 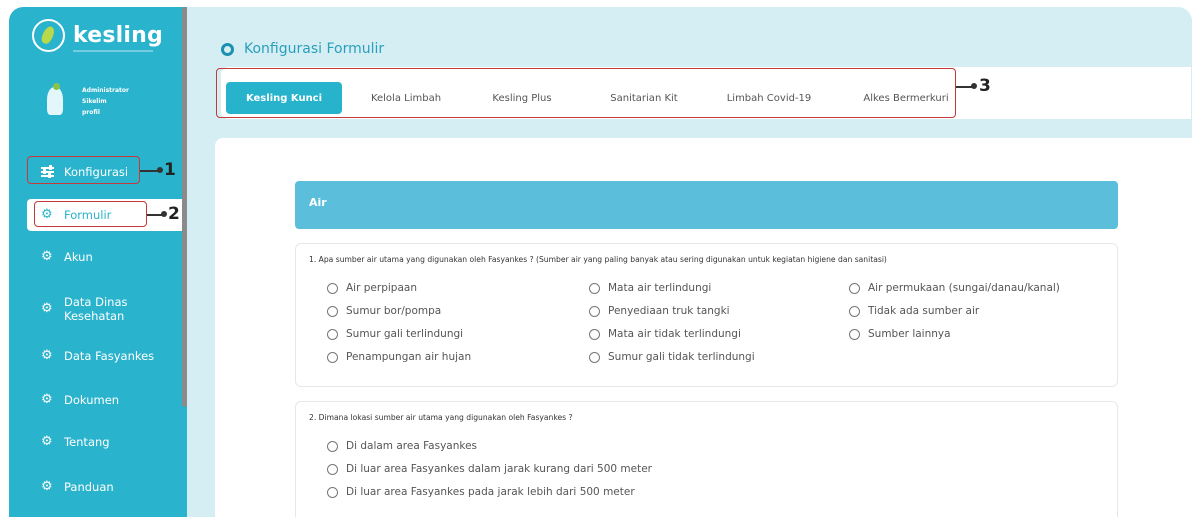 I want to click on page-title: Konfigurasi Formulir, so click(x=302, y=49).